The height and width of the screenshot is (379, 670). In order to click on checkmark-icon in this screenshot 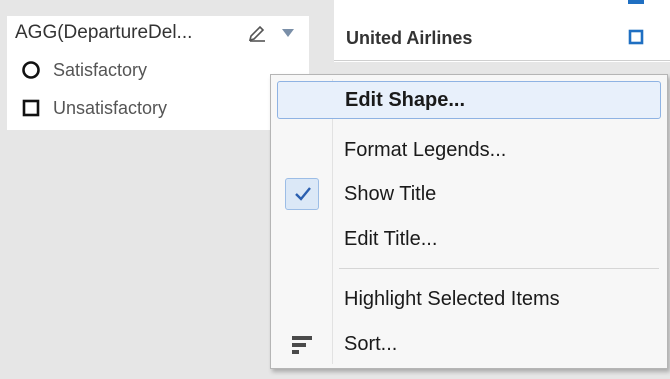, I will do `click(302, 194)`.